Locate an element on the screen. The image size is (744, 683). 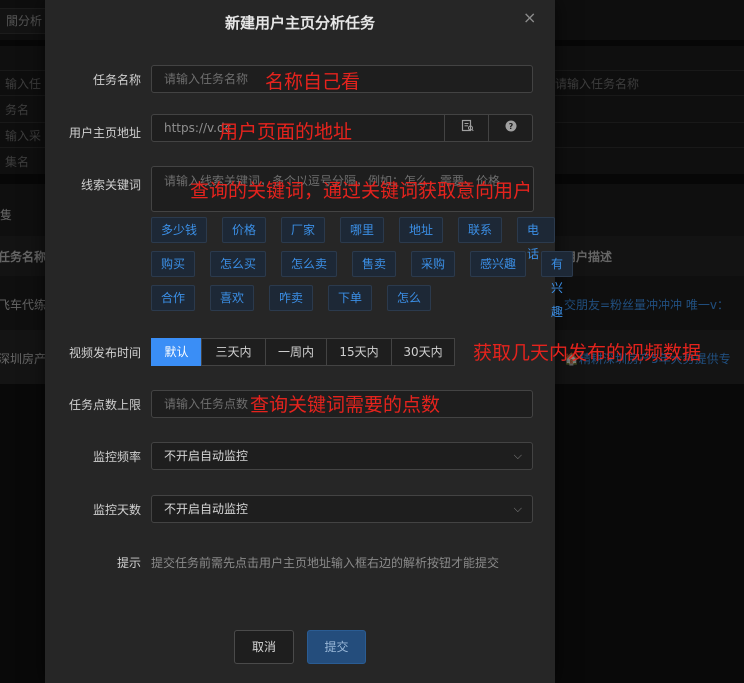
time-option: 30天内 is located at coordinates (423, 352).